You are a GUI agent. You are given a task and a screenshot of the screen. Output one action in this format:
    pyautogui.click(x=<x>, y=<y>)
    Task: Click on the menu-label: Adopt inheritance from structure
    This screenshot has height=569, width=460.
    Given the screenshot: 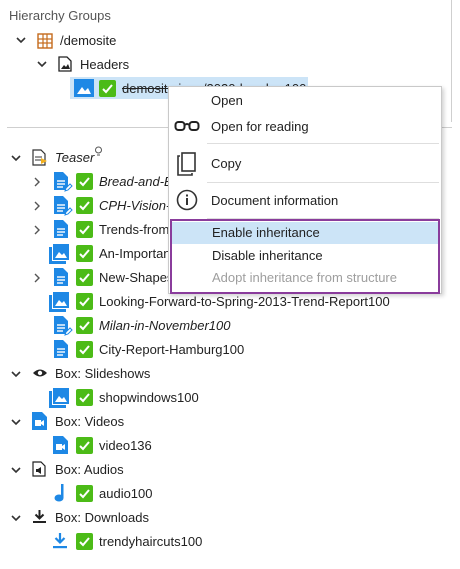 What is the action you would take?
    pyautogui.click(x=304, y=277)
    